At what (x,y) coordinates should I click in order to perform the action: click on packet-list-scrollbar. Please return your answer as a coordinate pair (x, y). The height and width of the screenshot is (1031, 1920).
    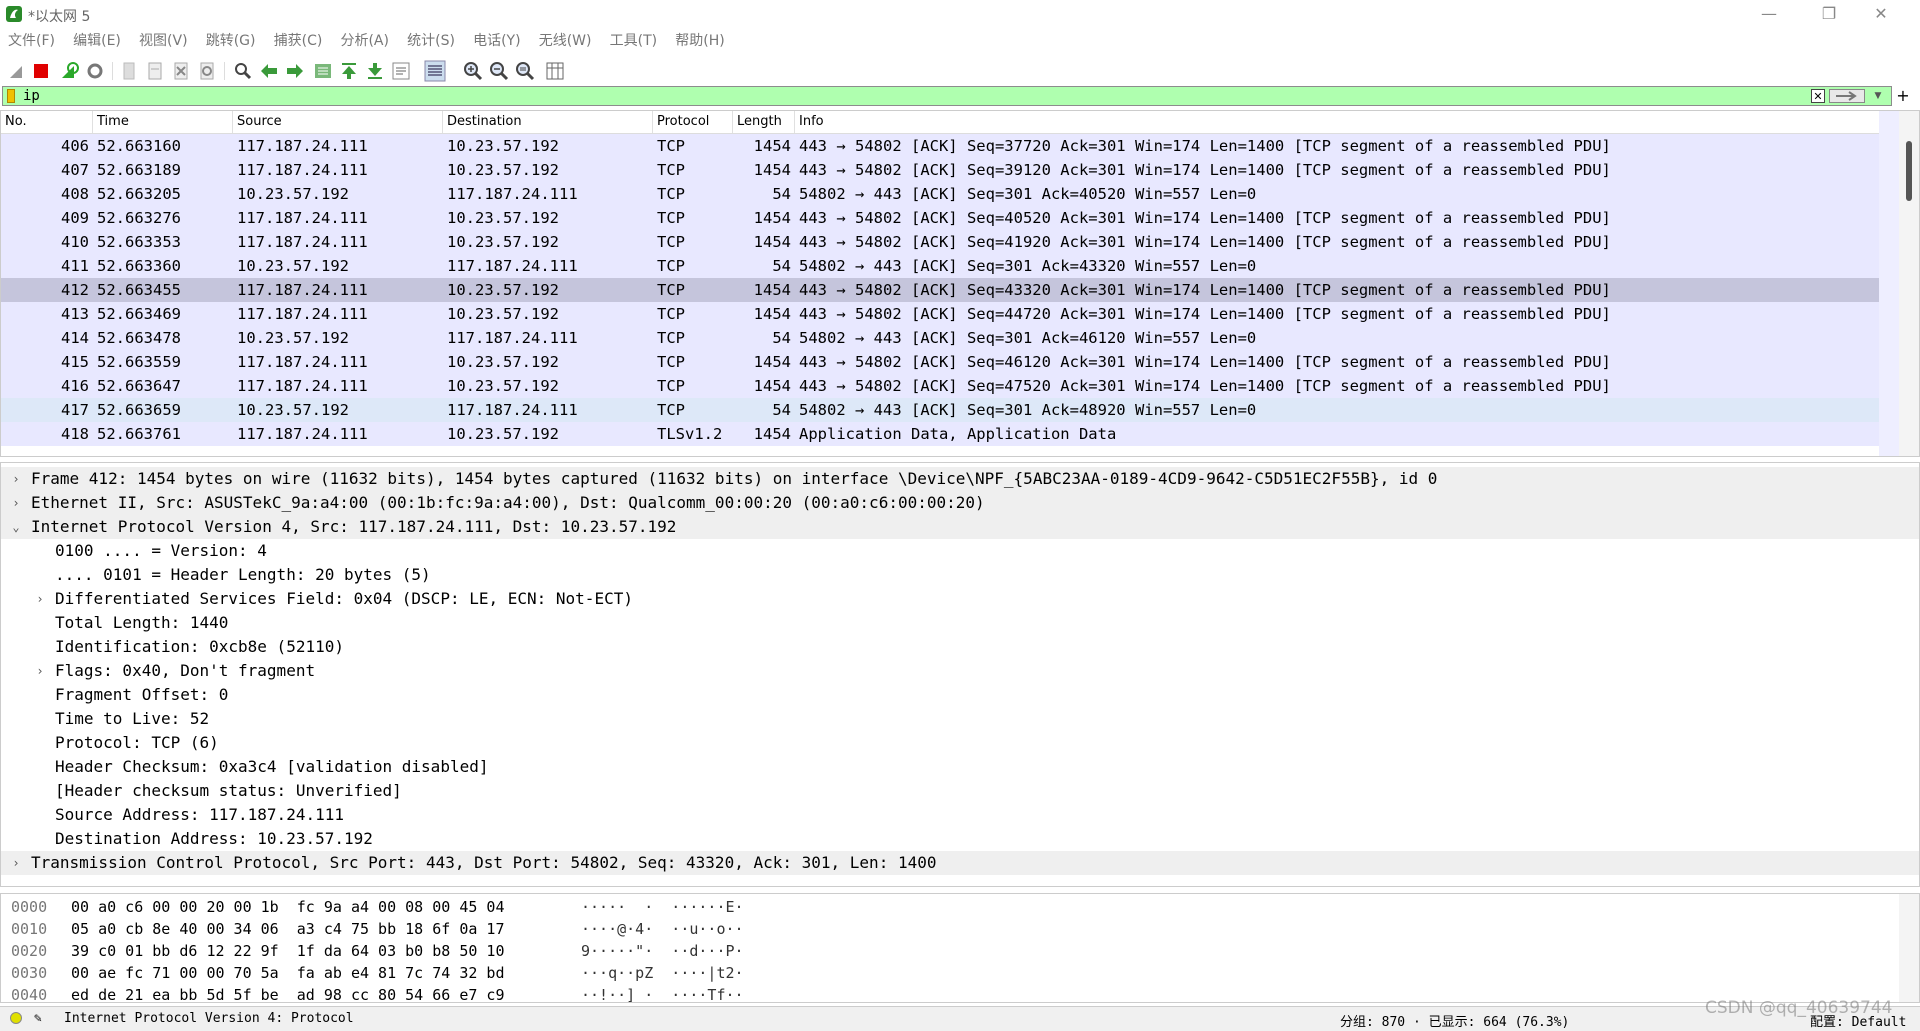
    Looking at the image, I should click on (1909, 283).